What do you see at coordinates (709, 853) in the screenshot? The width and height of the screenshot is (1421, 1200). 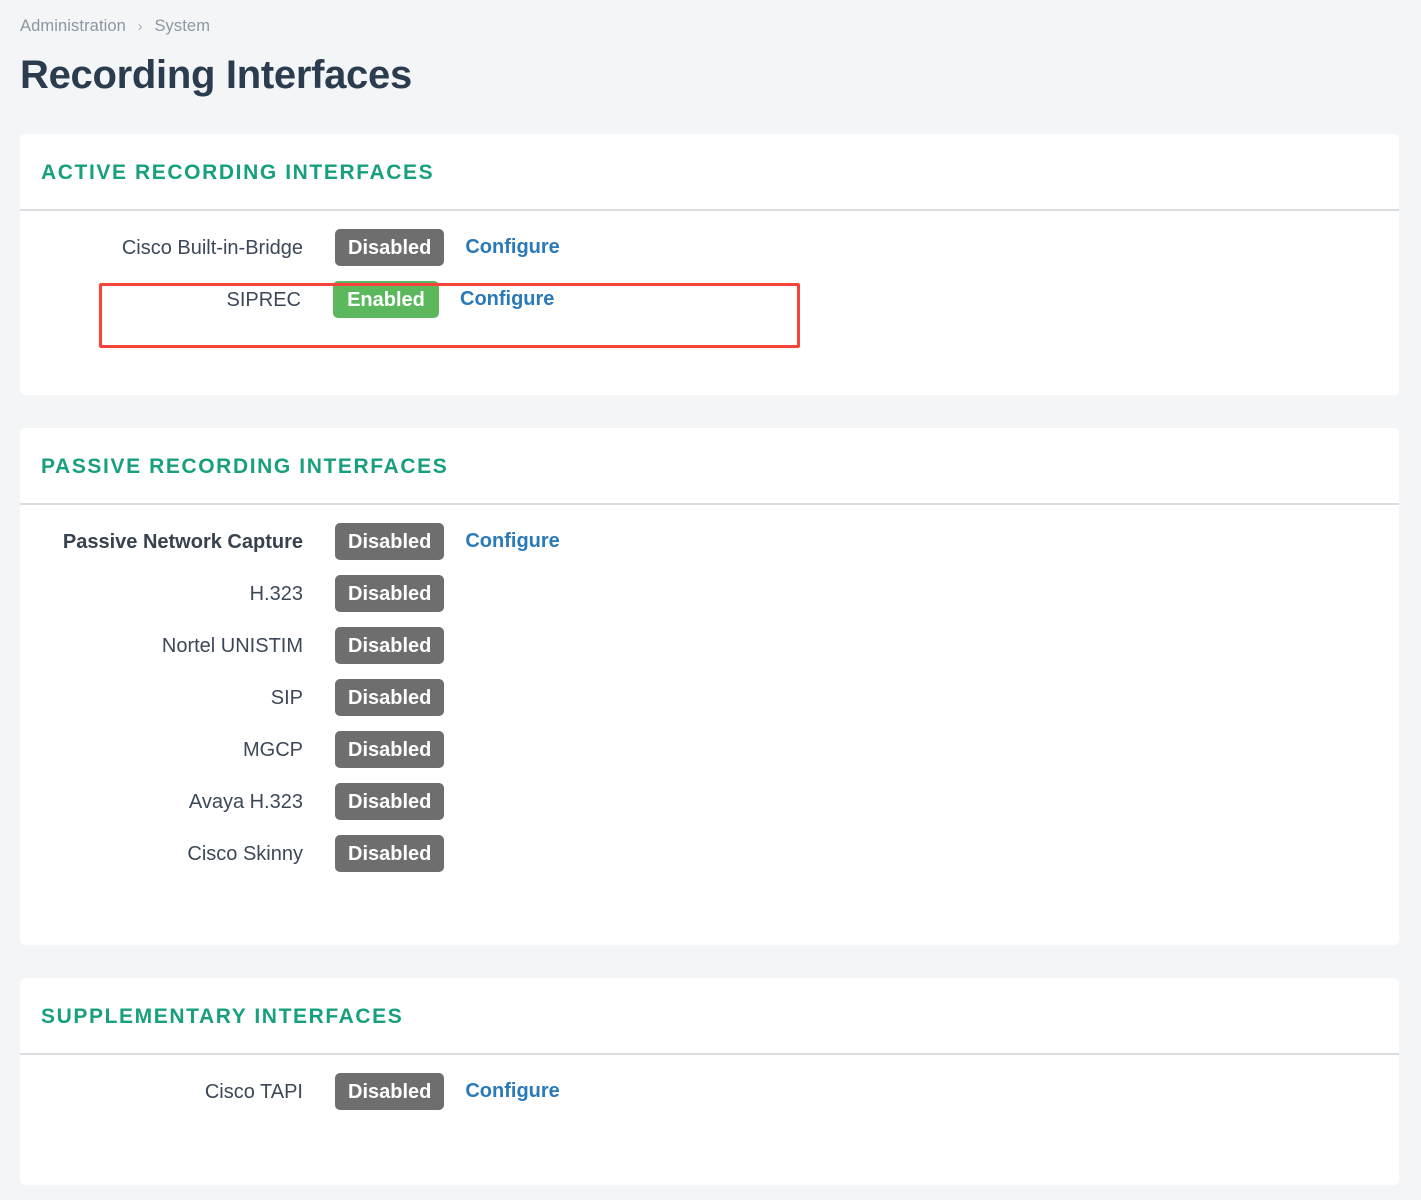 I see `interface-row: Cisco Skinny Disabled` at bounding box center [709, 853].